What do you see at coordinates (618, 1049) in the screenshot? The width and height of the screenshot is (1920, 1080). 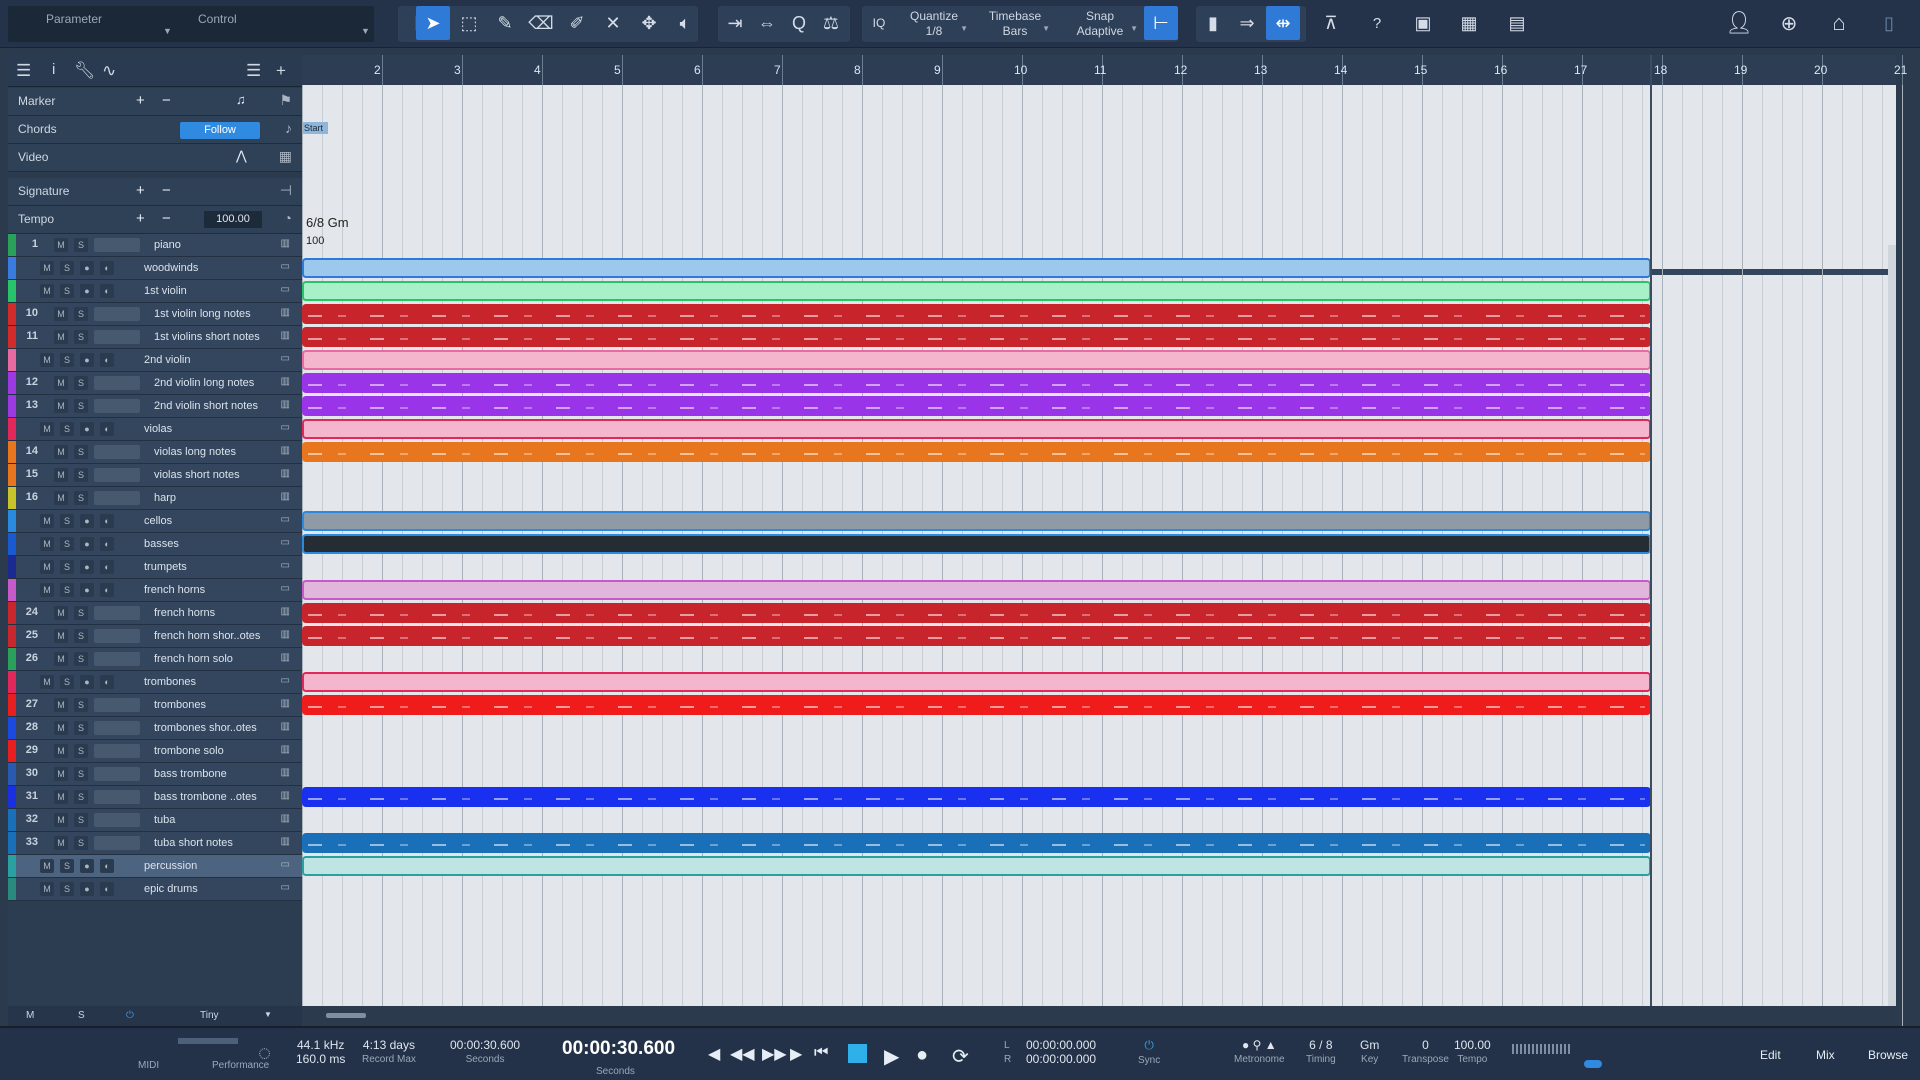 I see `main-time-display: 00:00:30.600` at bounding box center [618, 1049].